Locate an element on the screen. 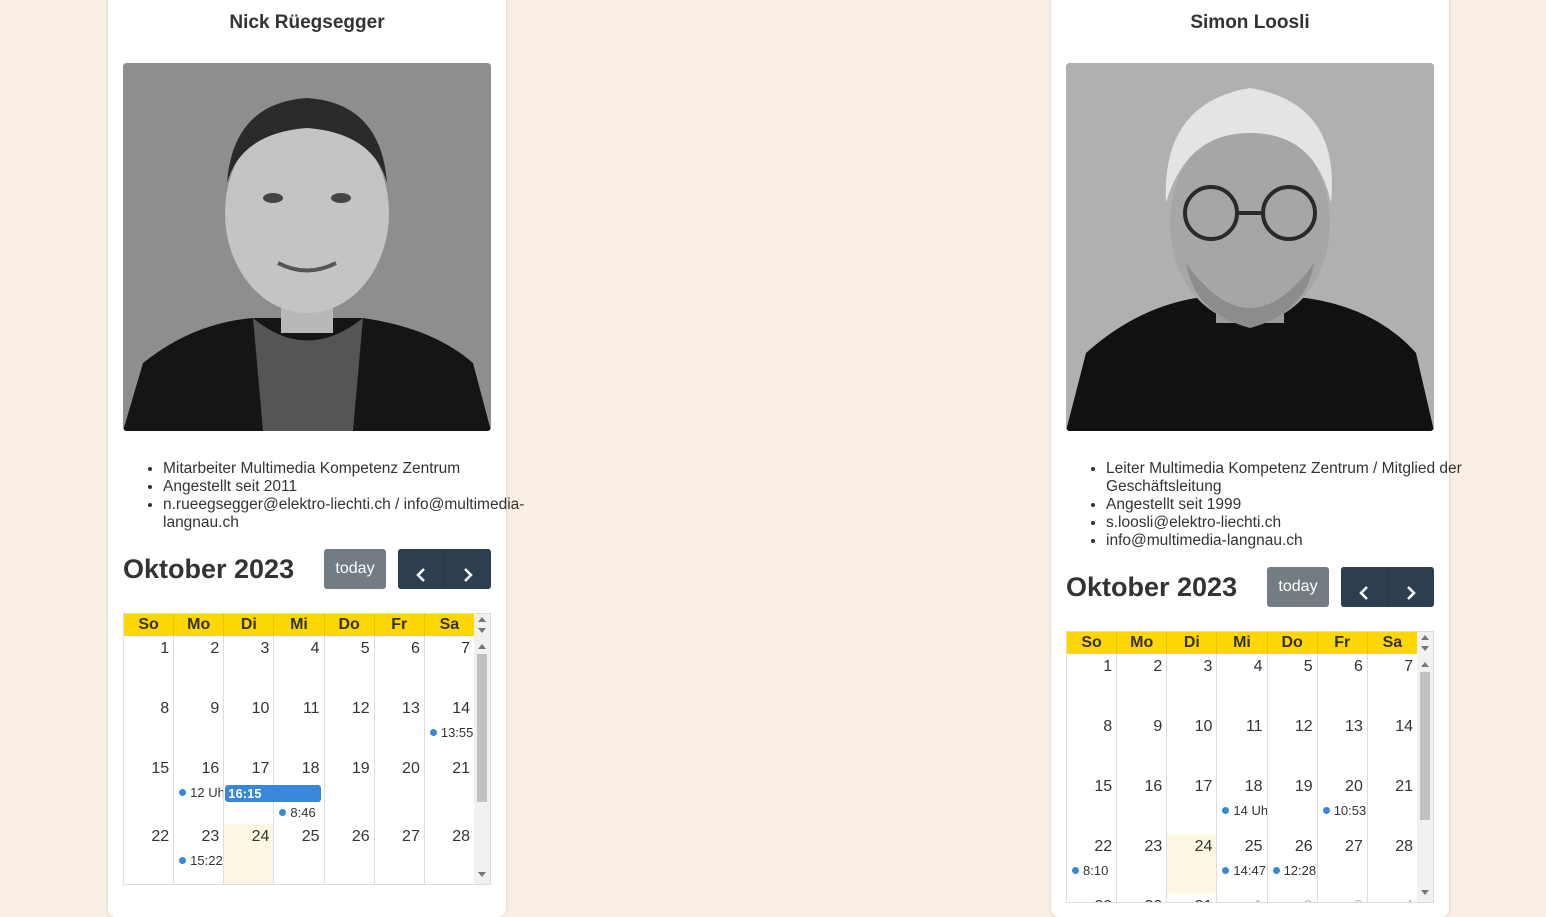 The height and width of the screenshot is (917, 1546). chevron-left-icon is located at coordinates (1363, 593).